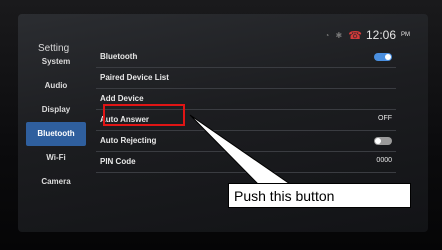  Describe the element at coordinates (240, 149) in the screenshot. I see `callout-pointer-icon` at that location.